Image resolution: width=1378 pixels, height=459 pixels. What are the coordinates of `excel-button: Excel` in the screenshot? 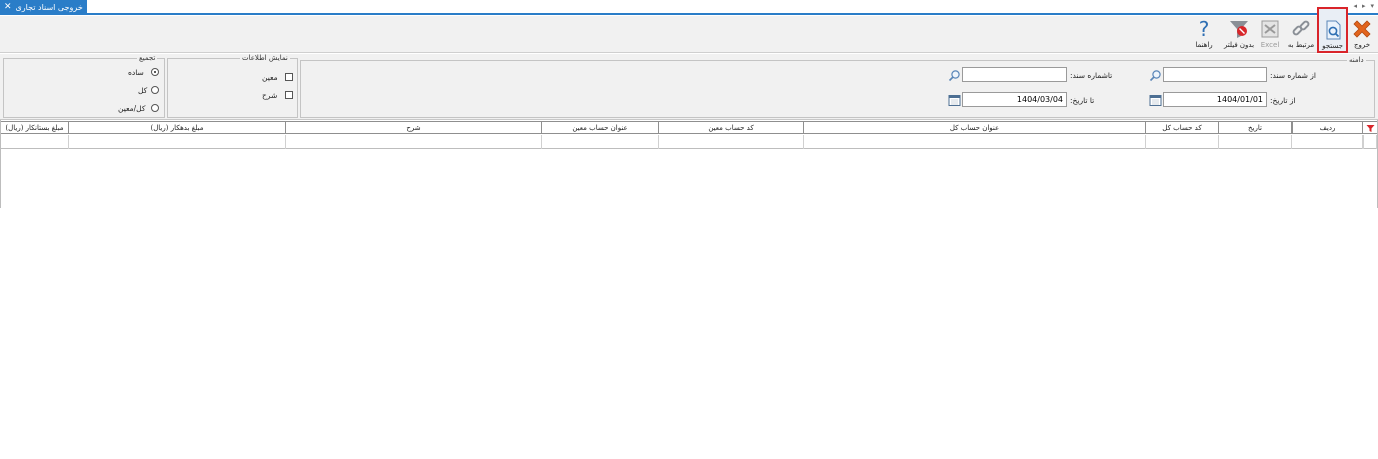 It's located at (1270, 34).